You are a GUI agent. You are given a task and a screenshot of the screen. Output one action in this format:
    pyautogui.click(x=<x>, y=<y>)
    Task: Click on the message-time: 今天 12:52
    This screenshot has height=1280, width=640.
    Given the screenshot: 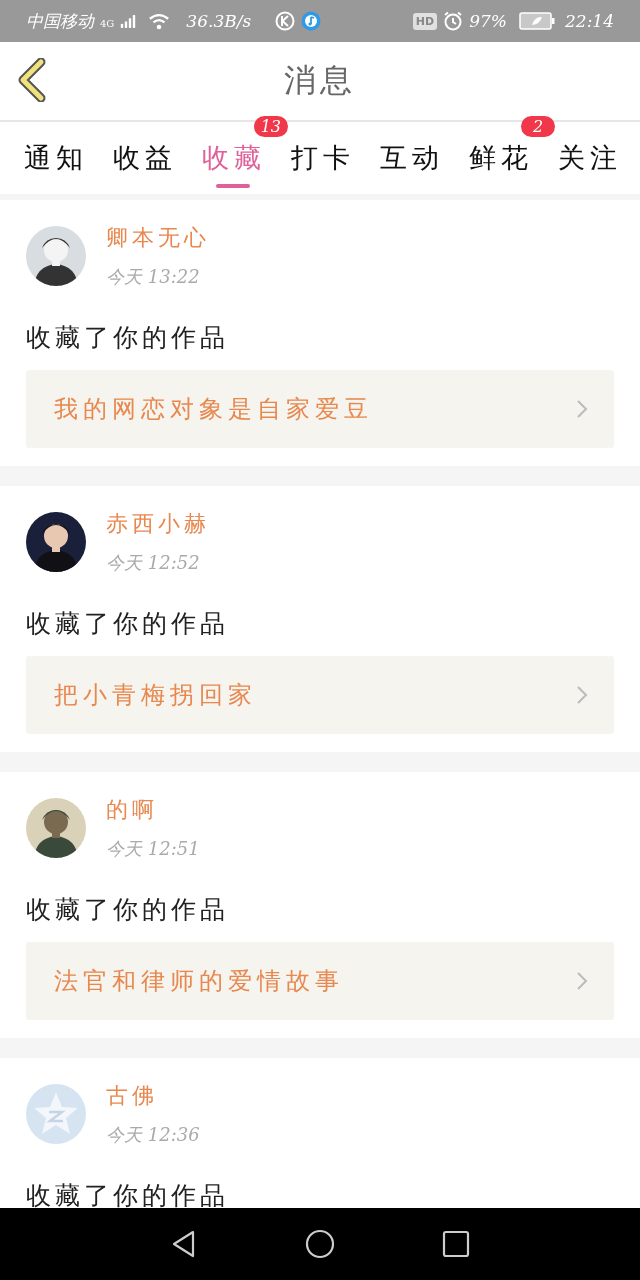 What is the action you would take?
    pyautogui.click(x=153, y=563)
    